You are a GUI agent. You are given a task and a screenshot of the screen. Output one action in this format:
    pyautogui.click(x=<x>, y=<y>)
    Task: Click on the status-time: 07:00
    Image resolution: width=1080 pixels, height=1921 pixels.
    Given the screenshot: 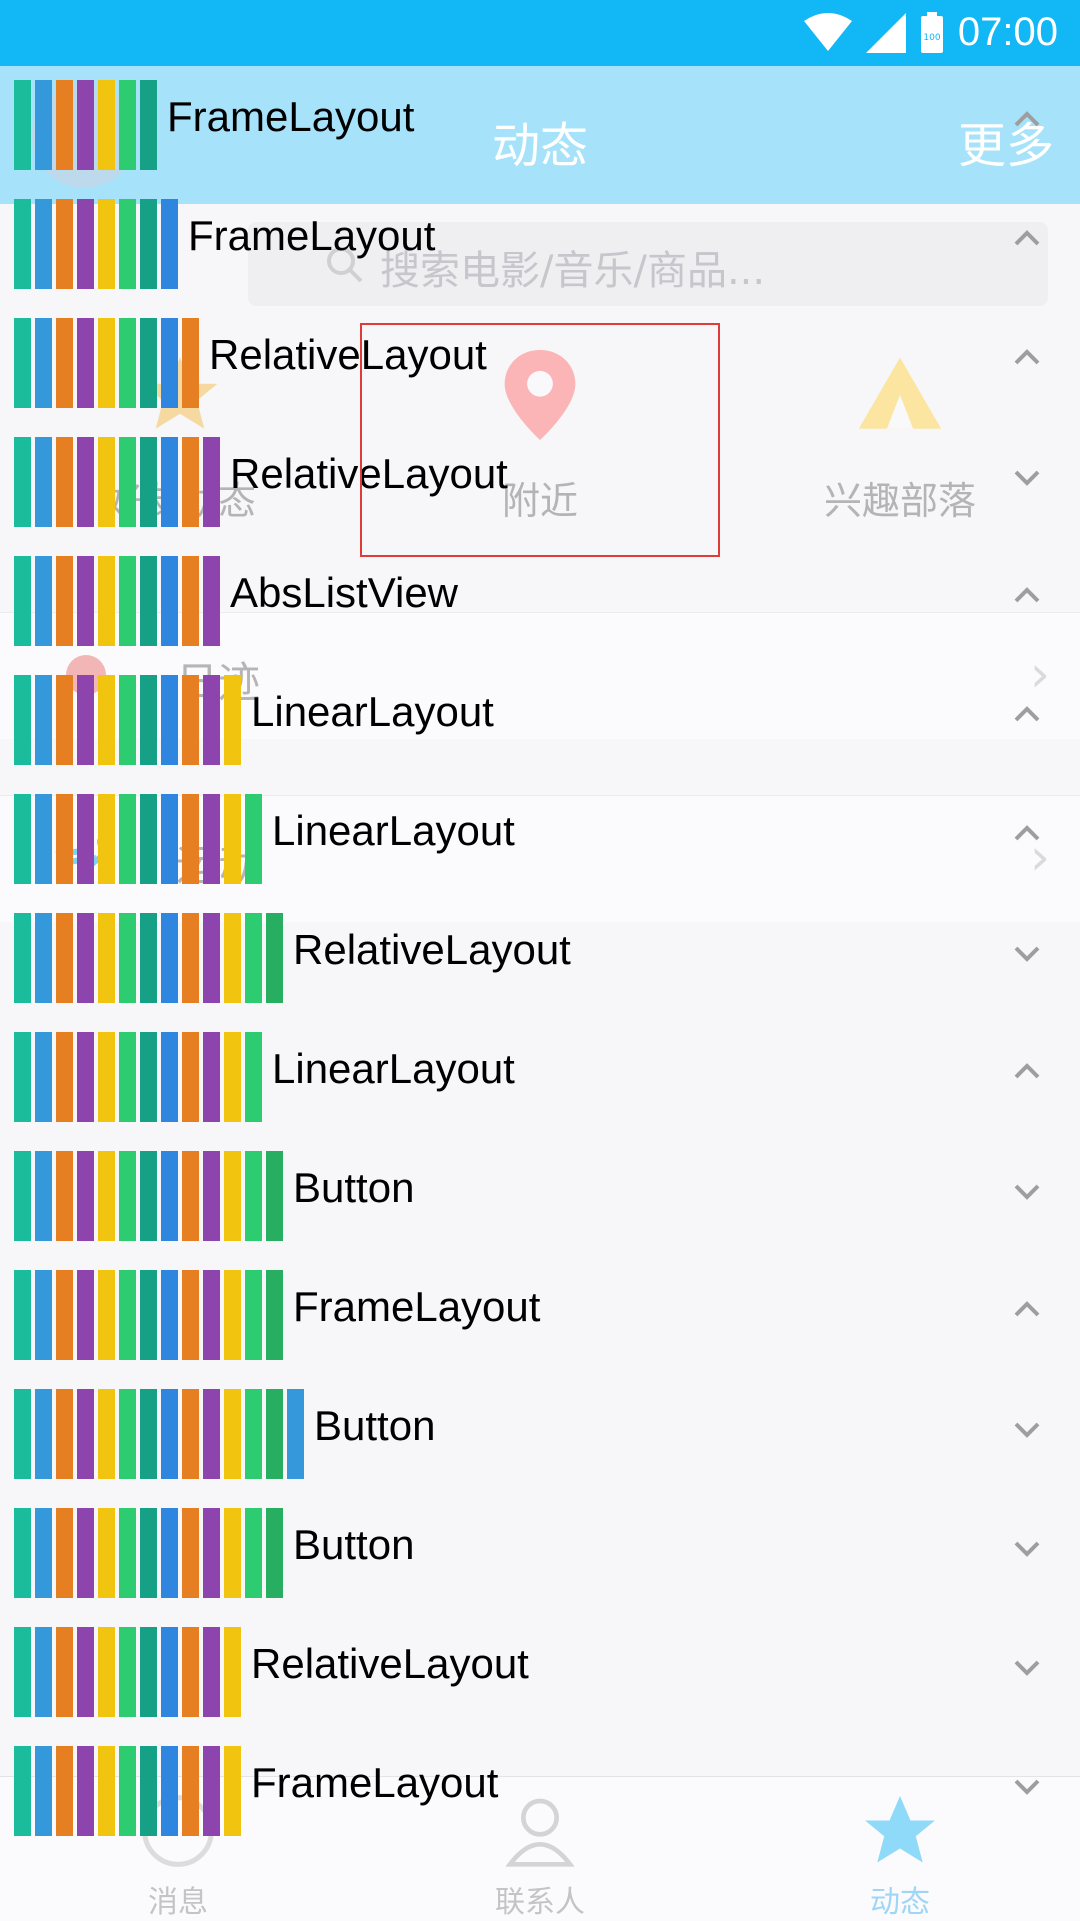 What is the action you would take?
    pyautogui.click(x=1007, y=32)
    